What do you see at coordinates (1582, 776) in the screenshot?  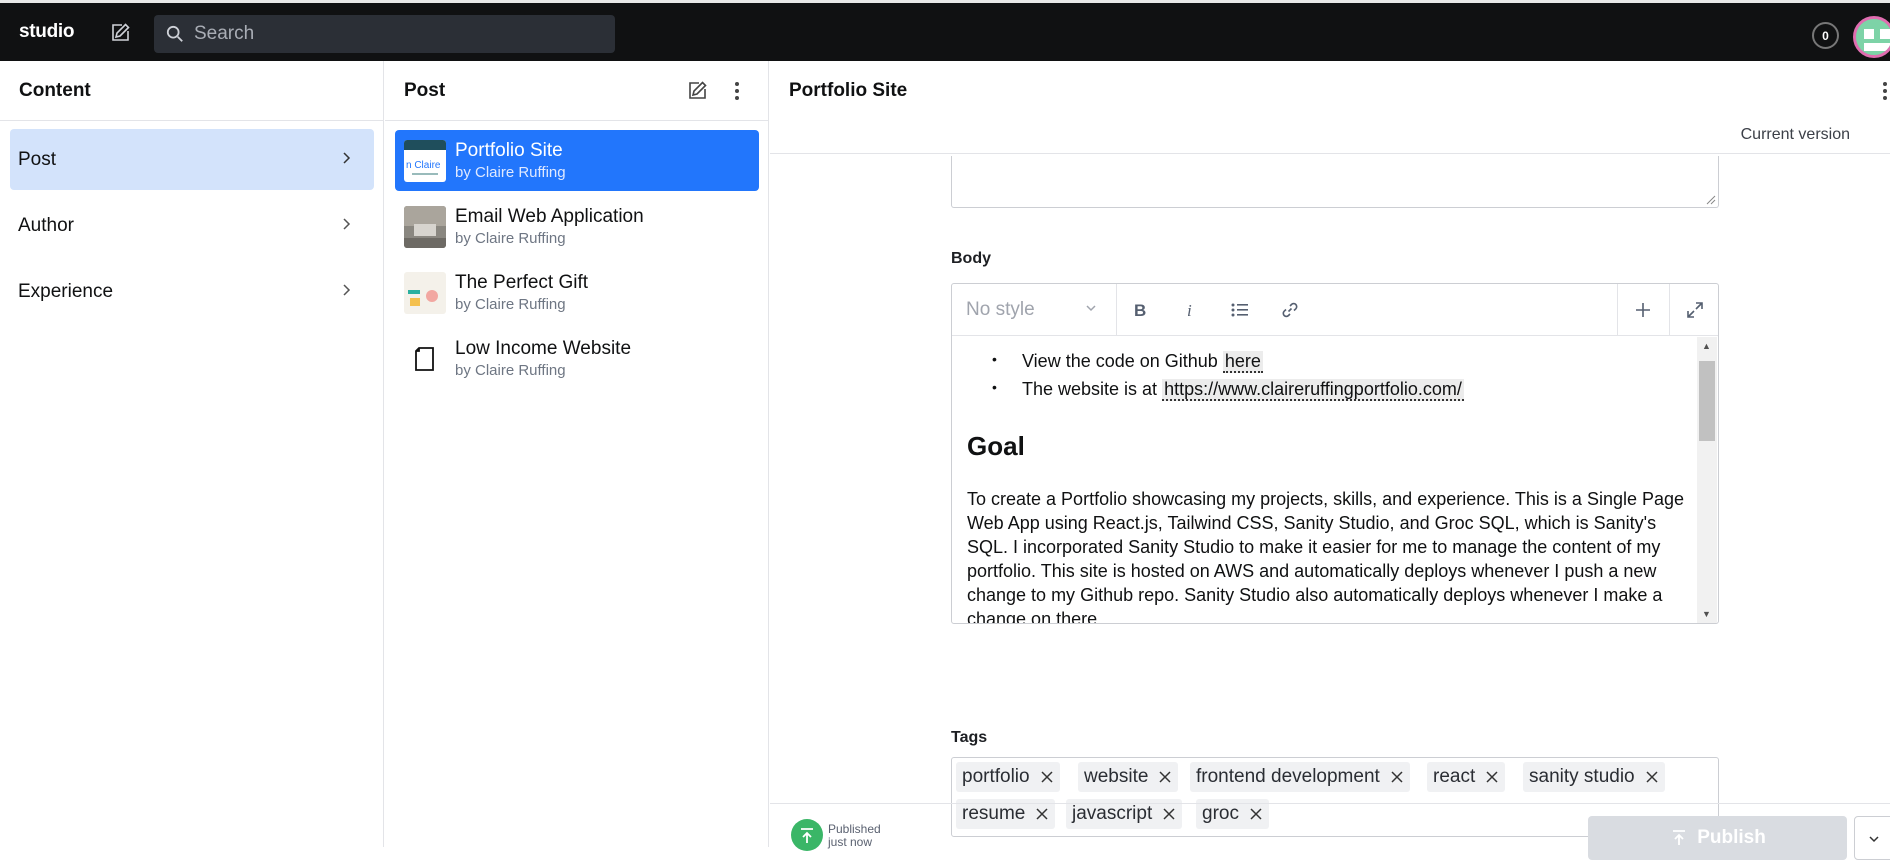 I see `tag-label: sanity studio` at bounding box center [1582, 776].